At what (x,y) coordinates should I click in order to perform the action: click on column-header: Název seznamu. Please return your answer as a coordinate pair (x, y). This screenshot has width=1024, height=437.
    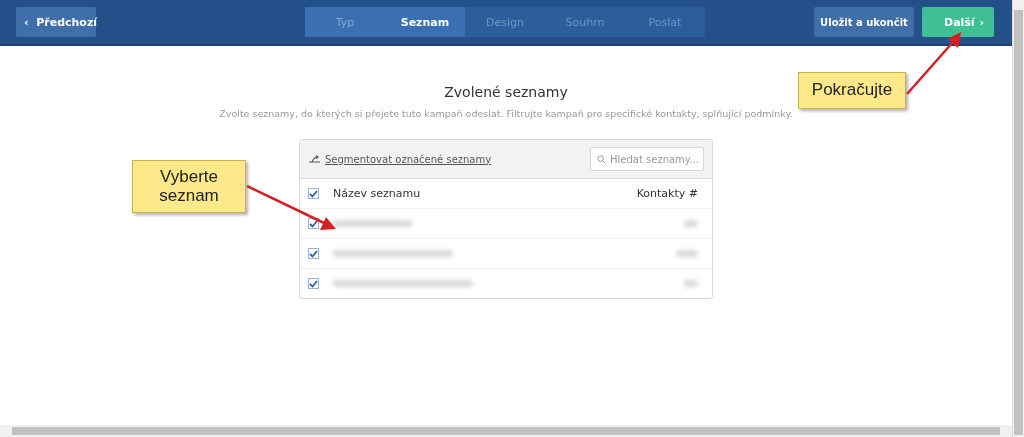
    Looking at the image, I should click on (377, 193).